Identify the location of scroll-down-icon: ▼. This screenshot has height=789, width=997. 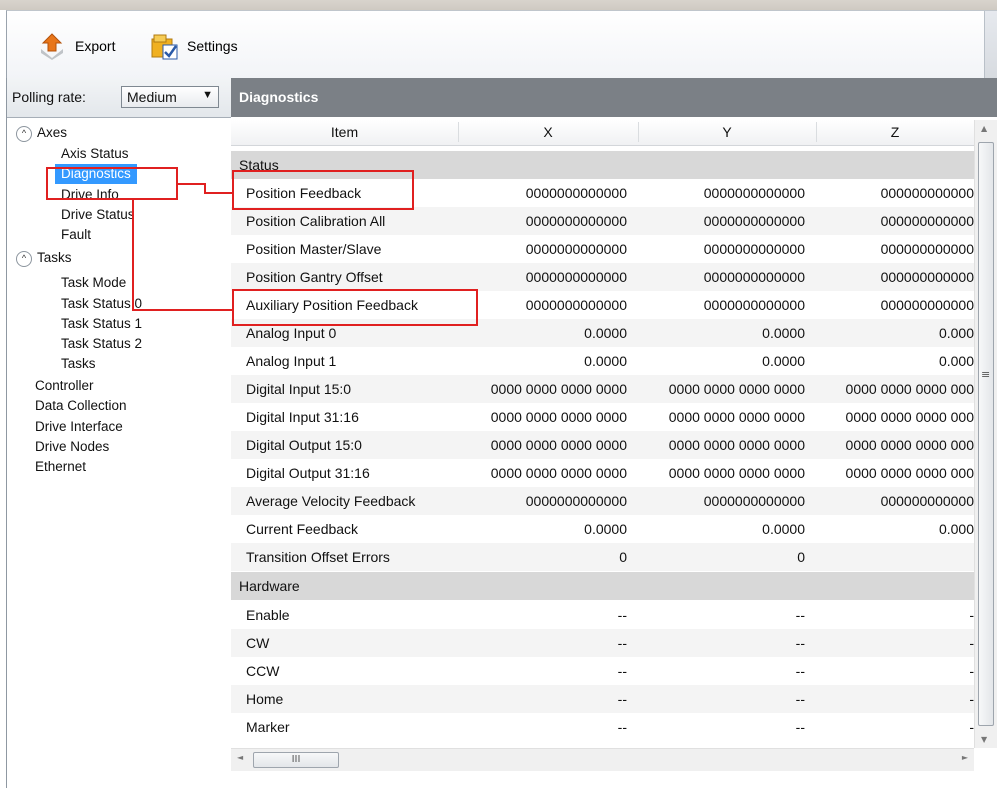
(984, 739).